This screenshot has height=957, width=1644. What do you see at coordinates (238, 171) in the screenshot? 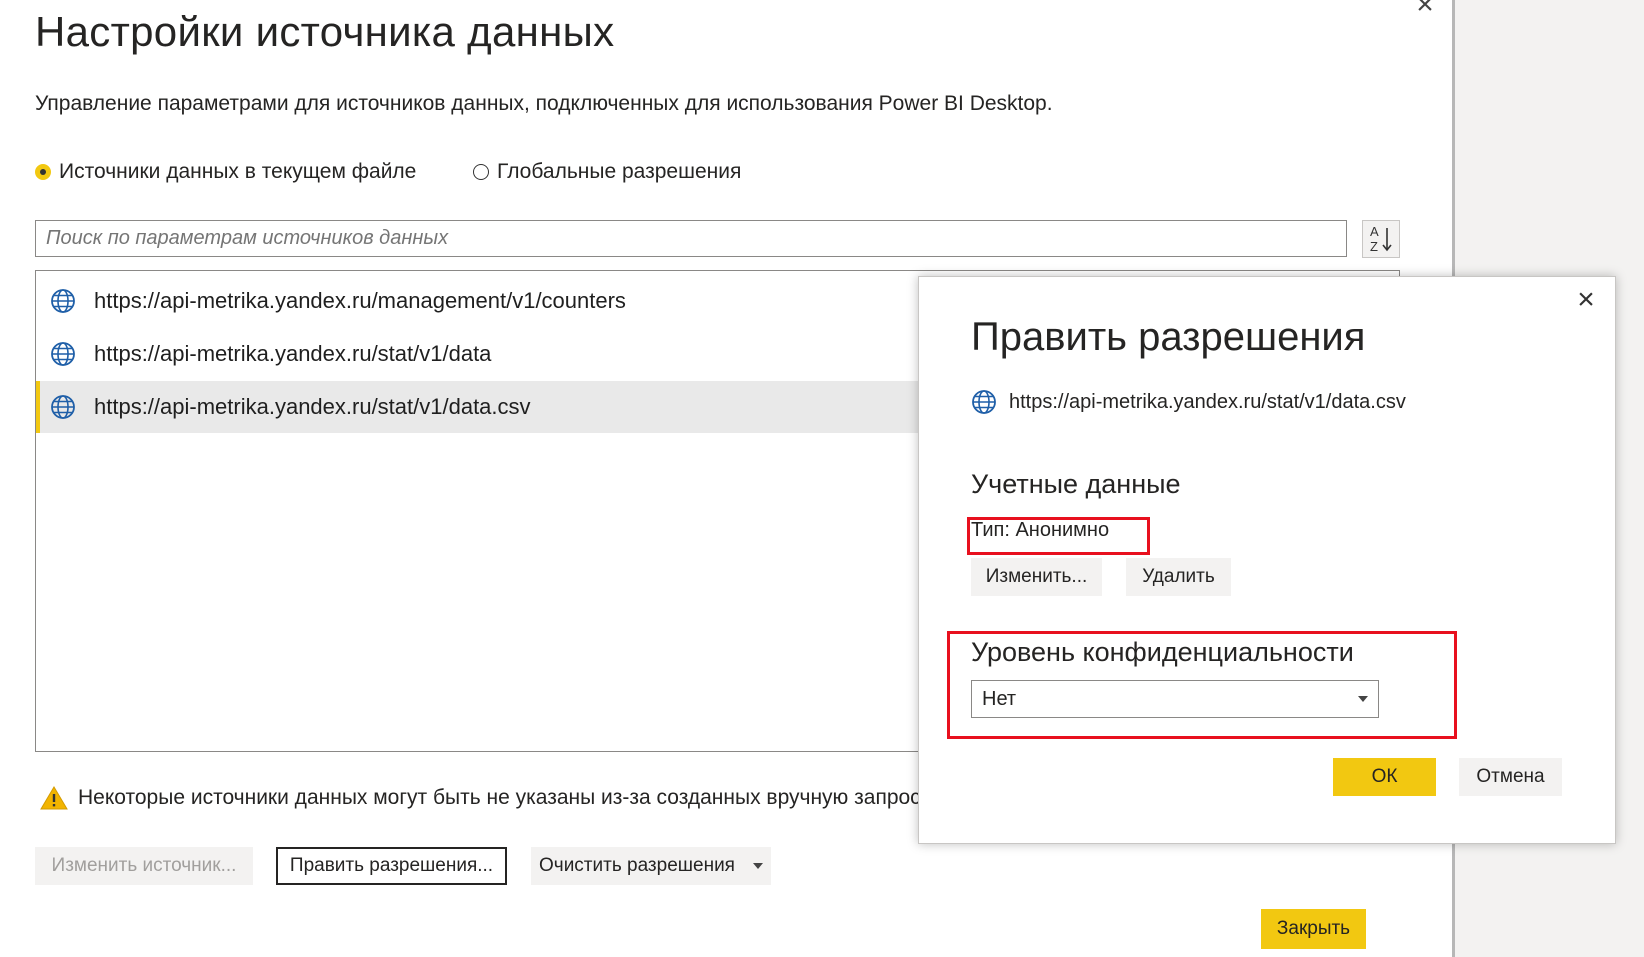
I see `radio-current-file-label: Источники данных в текущем файле` at bounding box center [238, 171].